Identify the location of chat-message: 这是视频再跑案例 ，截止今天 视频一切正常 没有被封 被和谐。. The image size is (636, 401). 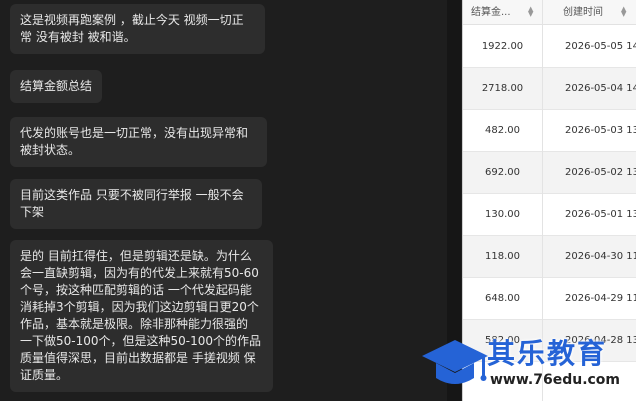
(137, 29).